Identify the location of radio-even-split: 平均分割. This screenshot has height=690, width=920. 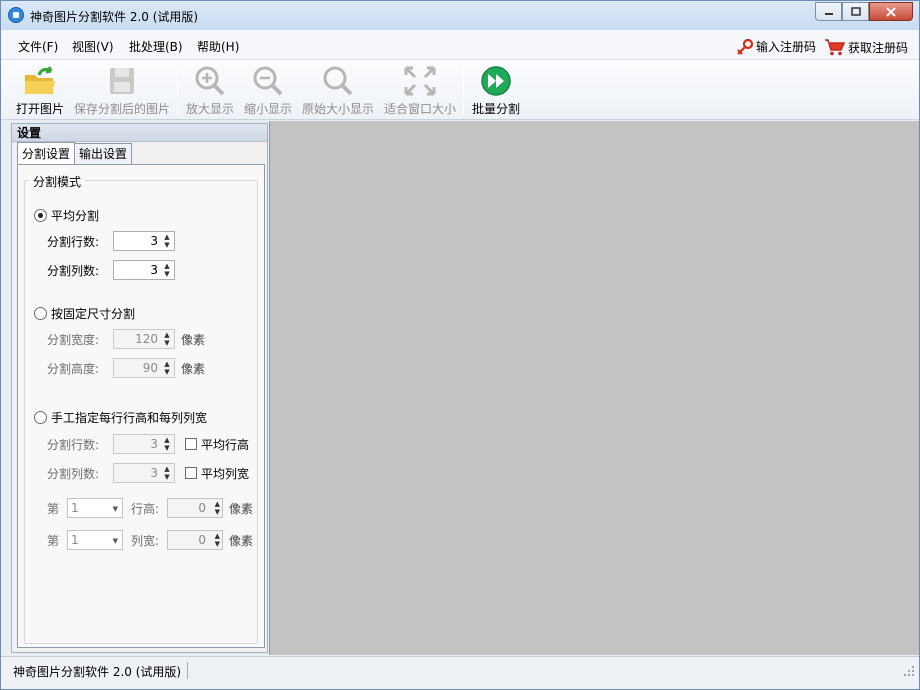
(66, 215).